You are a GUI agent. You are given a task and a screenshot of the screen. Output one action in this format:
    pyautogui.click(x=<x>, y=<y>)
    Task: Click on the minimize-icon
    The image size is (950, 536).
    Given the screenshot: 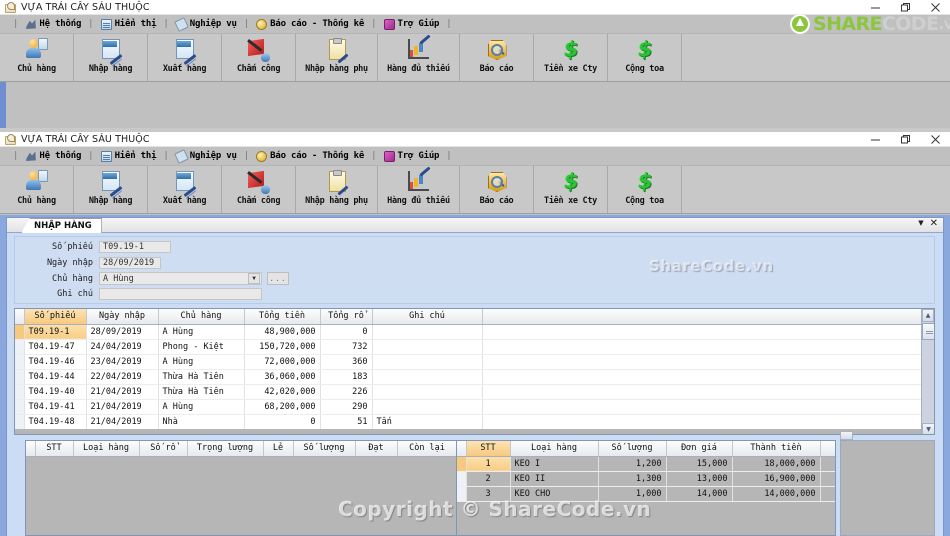 What is the action you would take?
    pyautogui.click(x=875, y=139)
    